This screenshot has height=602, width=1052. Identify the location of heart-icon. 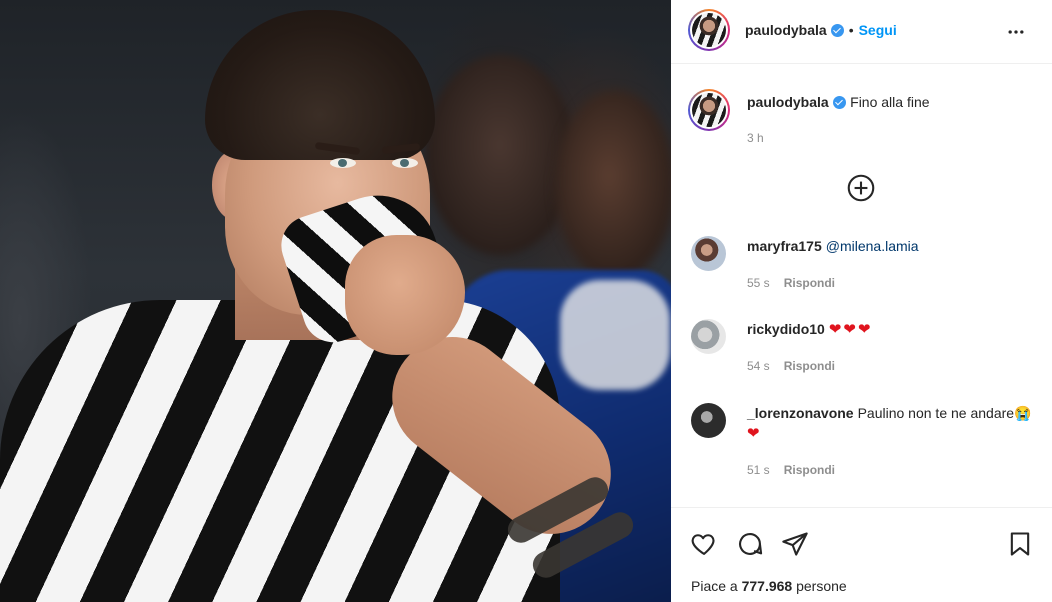
(704, 544).